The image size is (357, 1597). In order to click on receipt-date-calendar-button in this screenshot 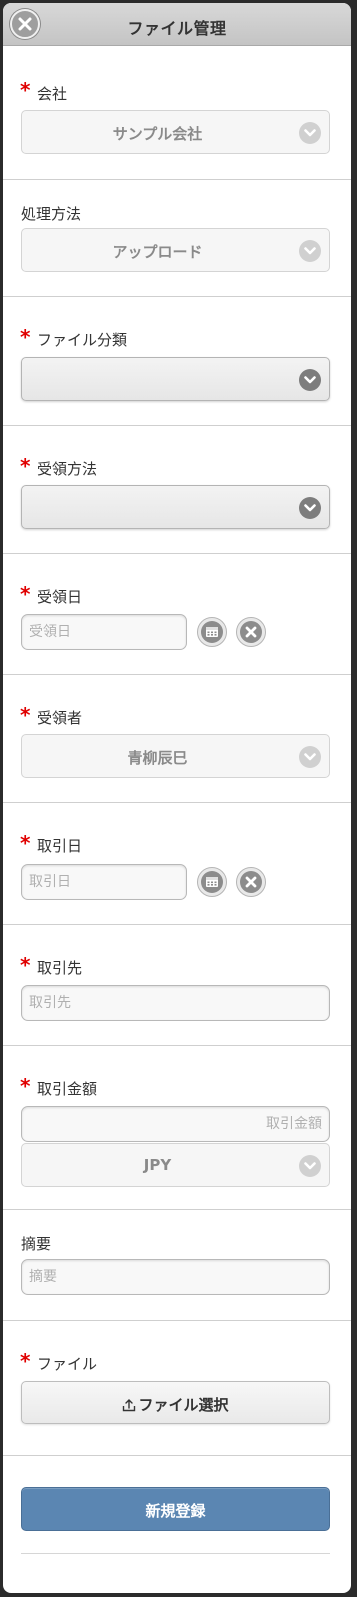, I will do `click(212, 632)`.